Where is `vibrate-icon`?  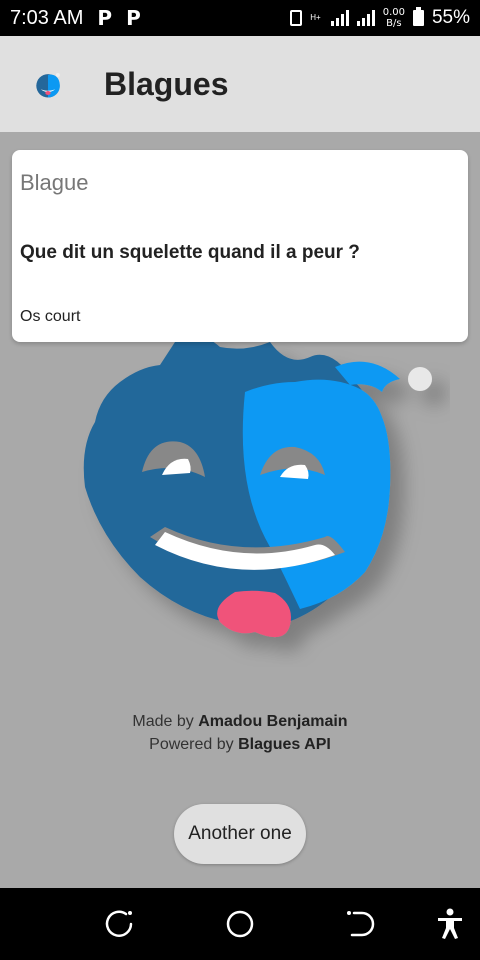
vibrate-icon is located at coordinates (296, 18).